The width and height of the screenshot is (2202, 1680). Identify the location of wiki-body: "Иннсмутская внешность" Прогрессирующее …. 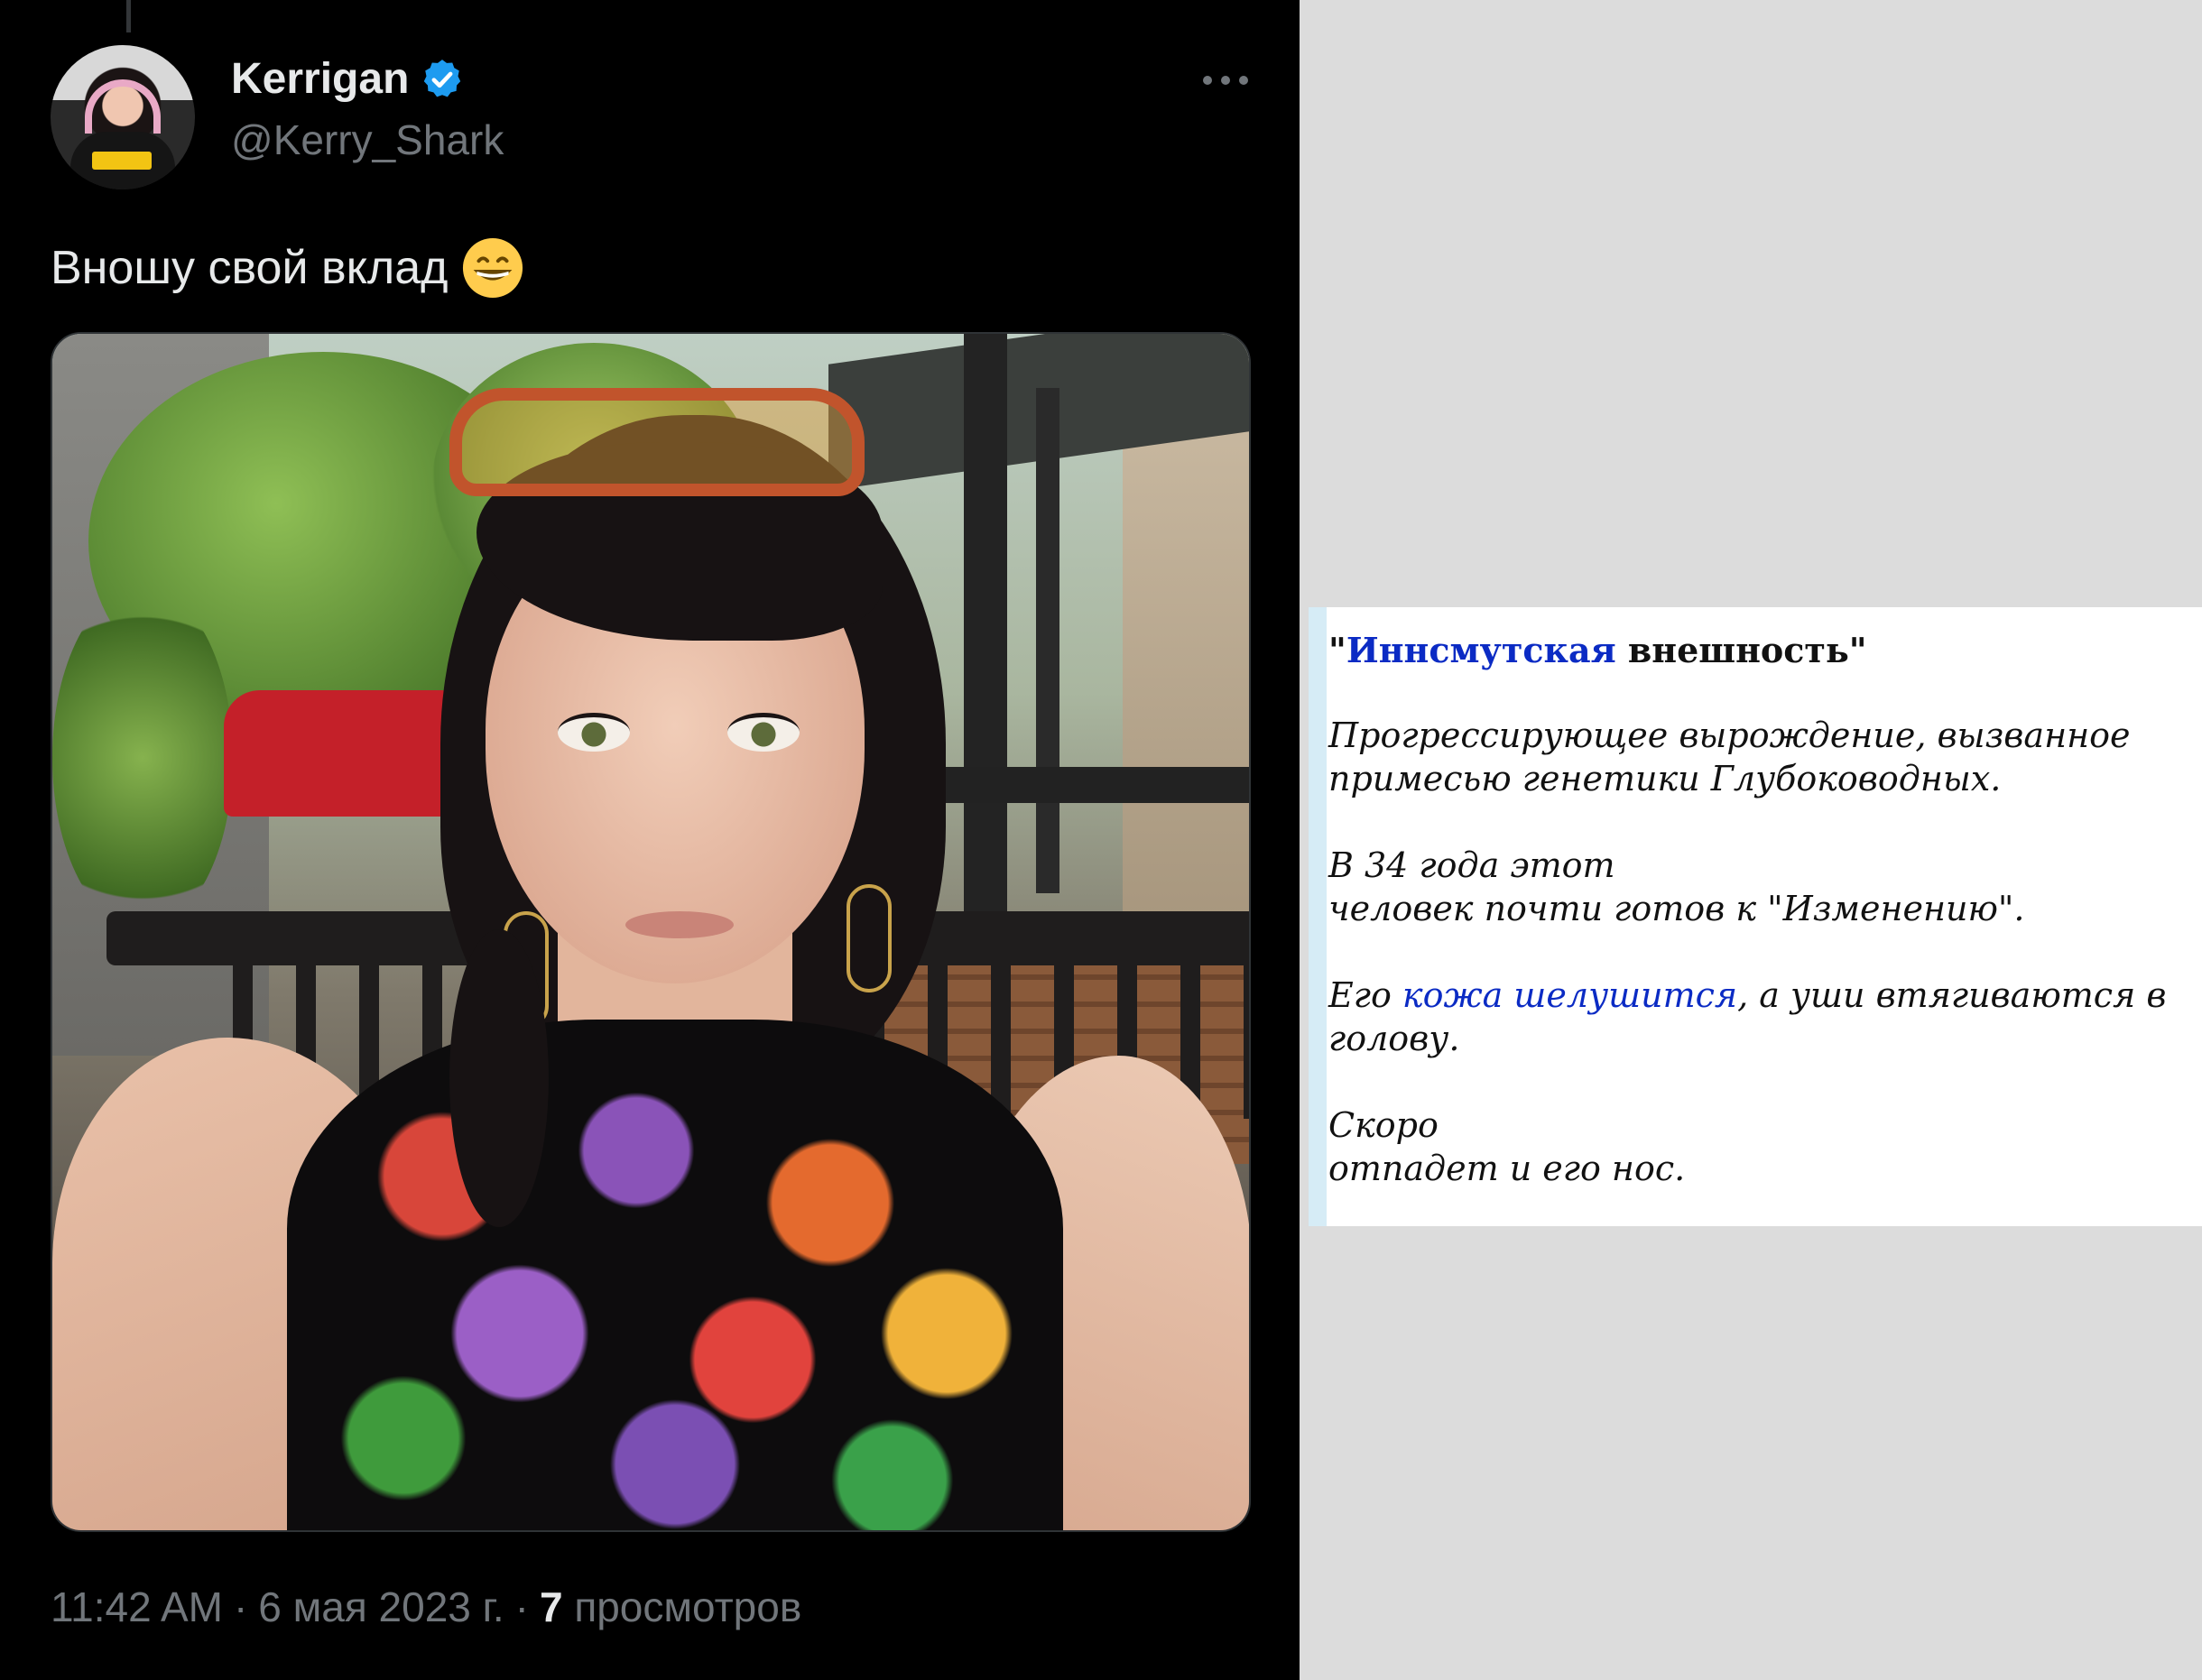
(1760, 909).